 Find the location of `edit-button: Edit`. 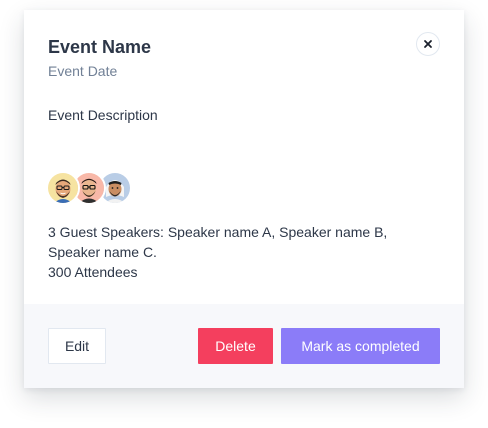

edit-button: Edit is located at coordinates (77, 346).